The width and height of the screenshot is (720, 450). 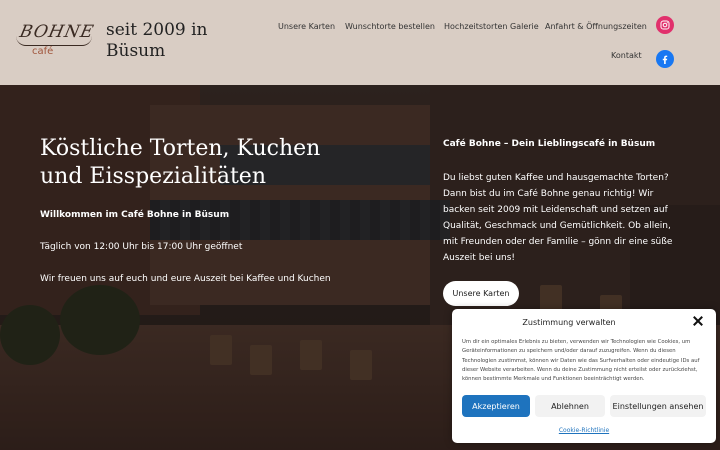 I want to click on instagram-icon, so click(x=665, y=25).